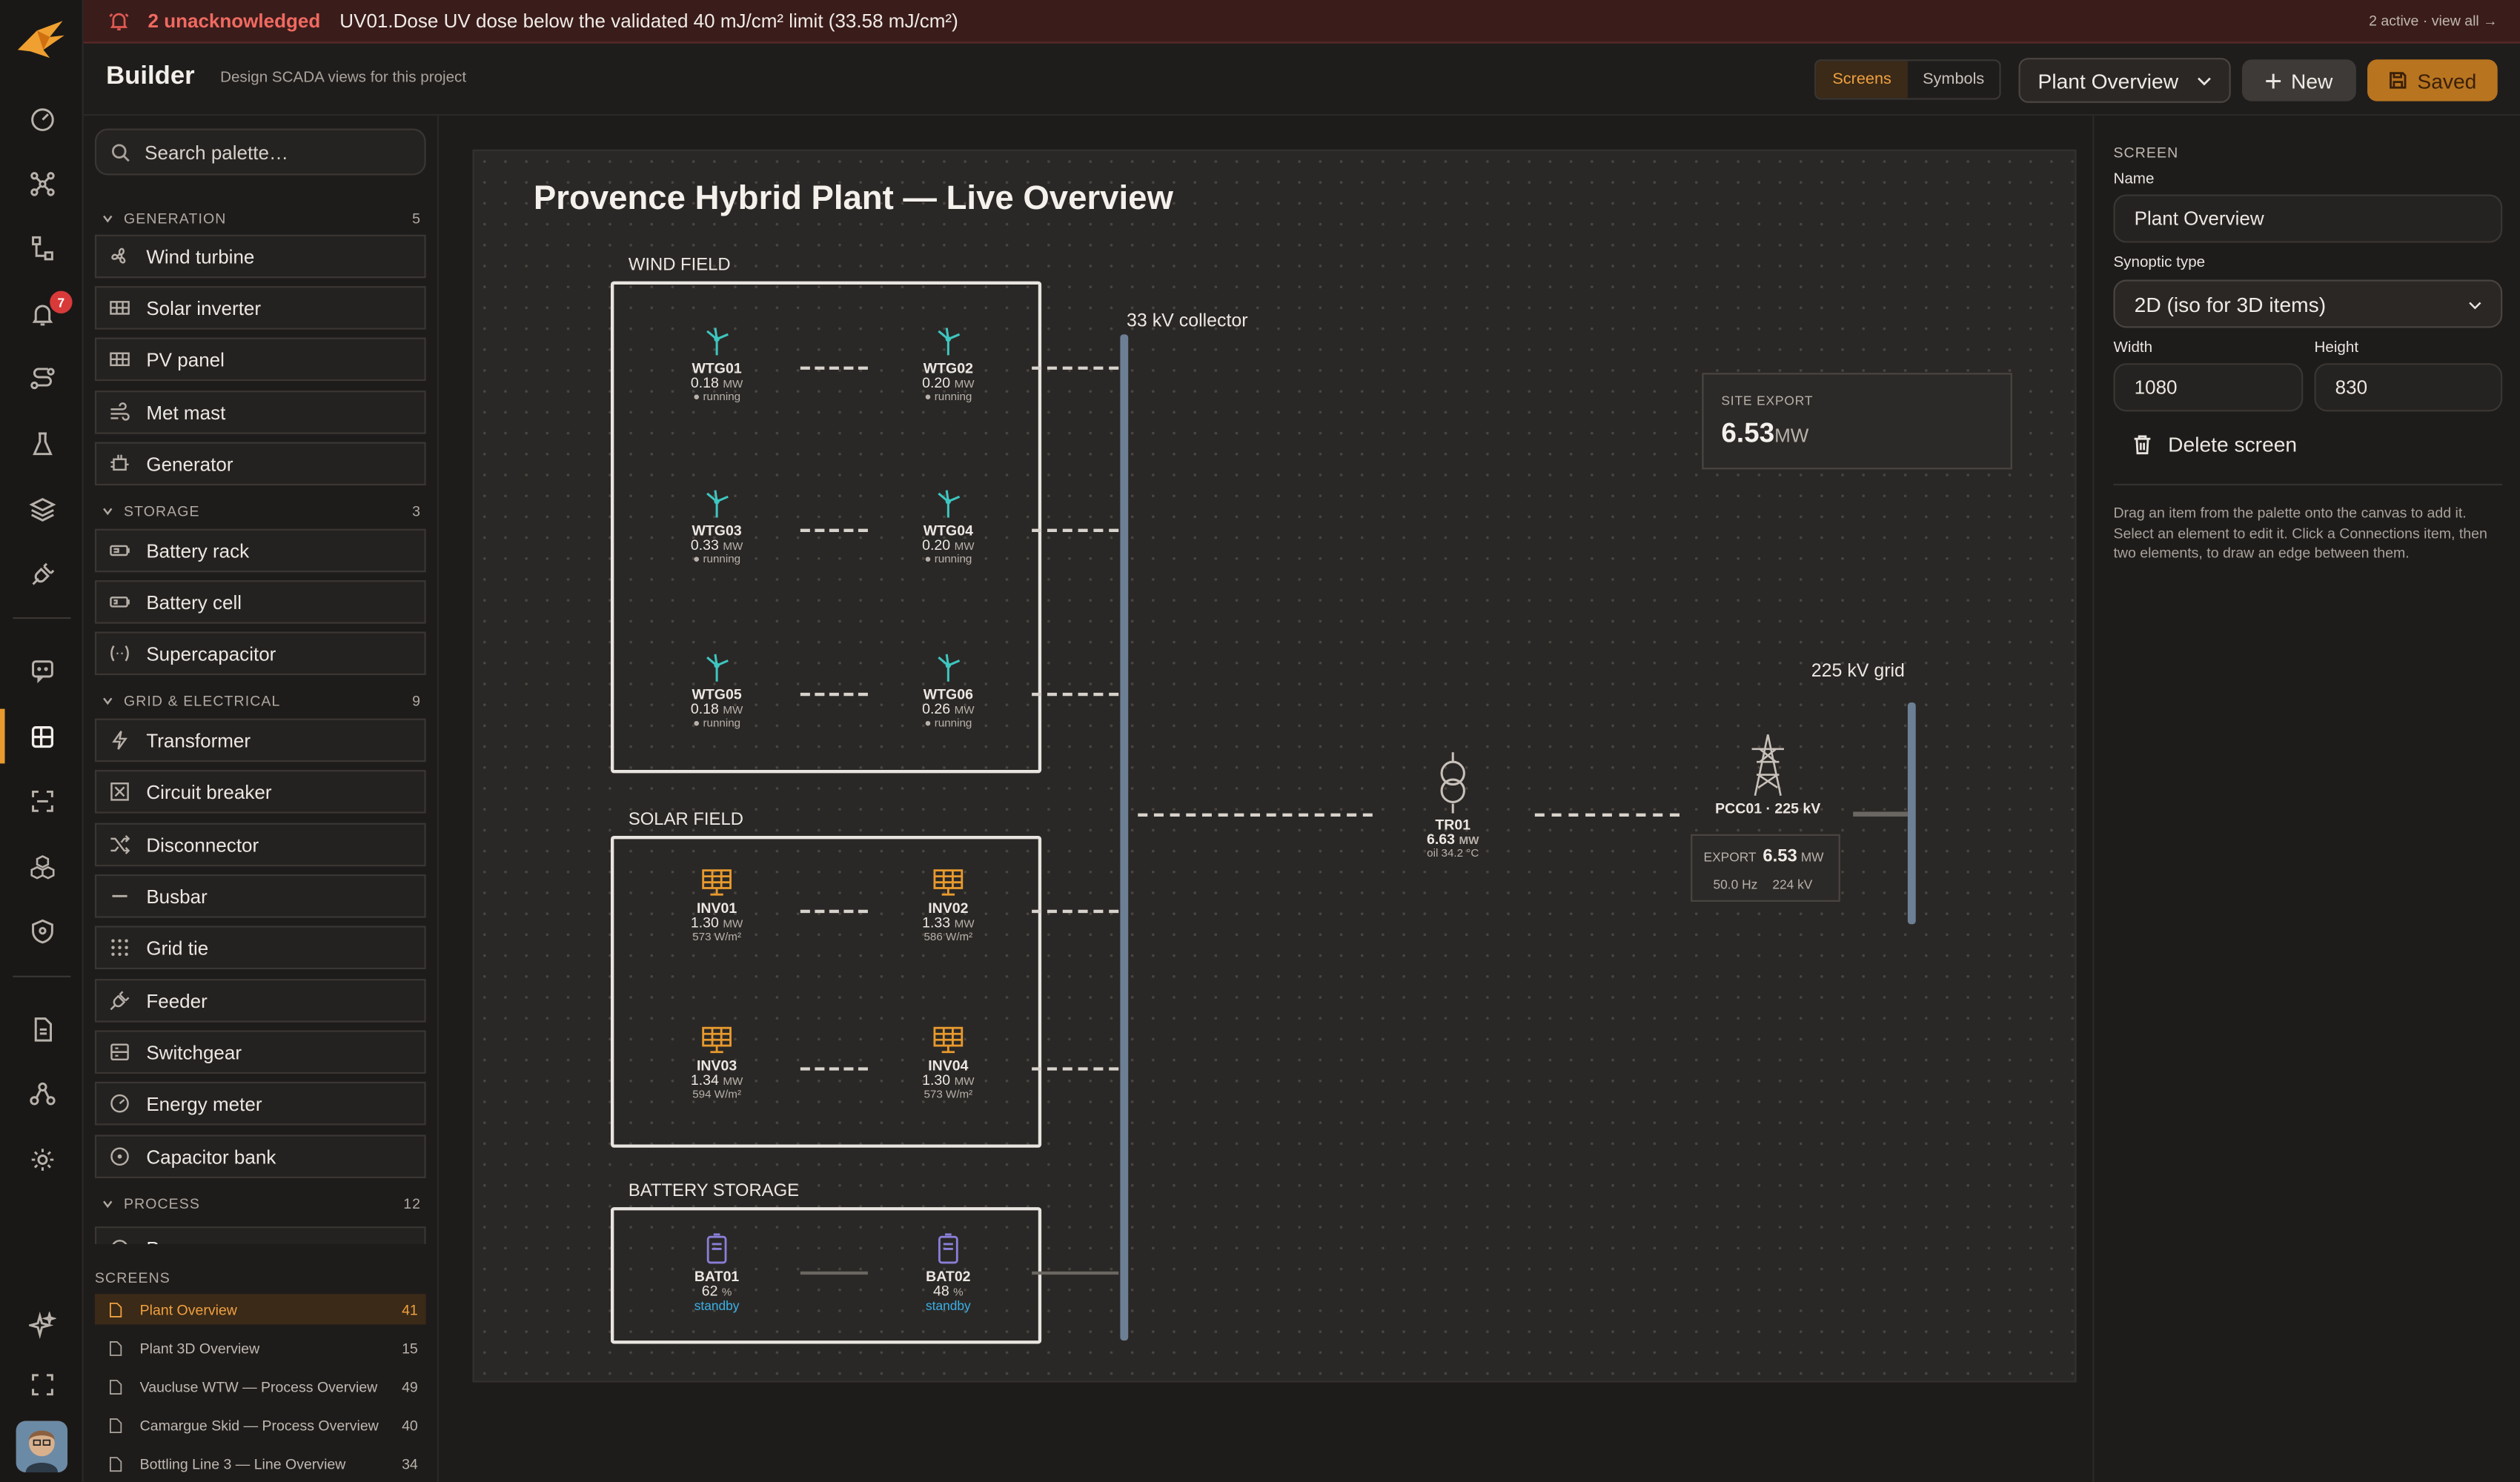 The image size is (2520, 1482). What do you see at coordinates (260, 1001) in the screenshot?
I see `palette-item-feeder: Feeder` at bounding box center [260, 1001].